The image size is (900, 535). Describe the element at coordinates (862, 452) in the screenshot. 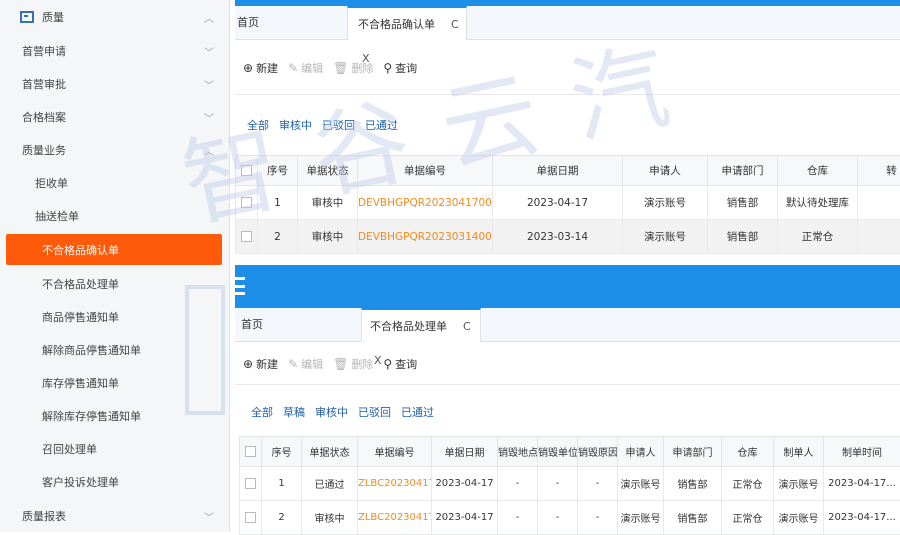

I see `column-header: 制单时间` at that location.